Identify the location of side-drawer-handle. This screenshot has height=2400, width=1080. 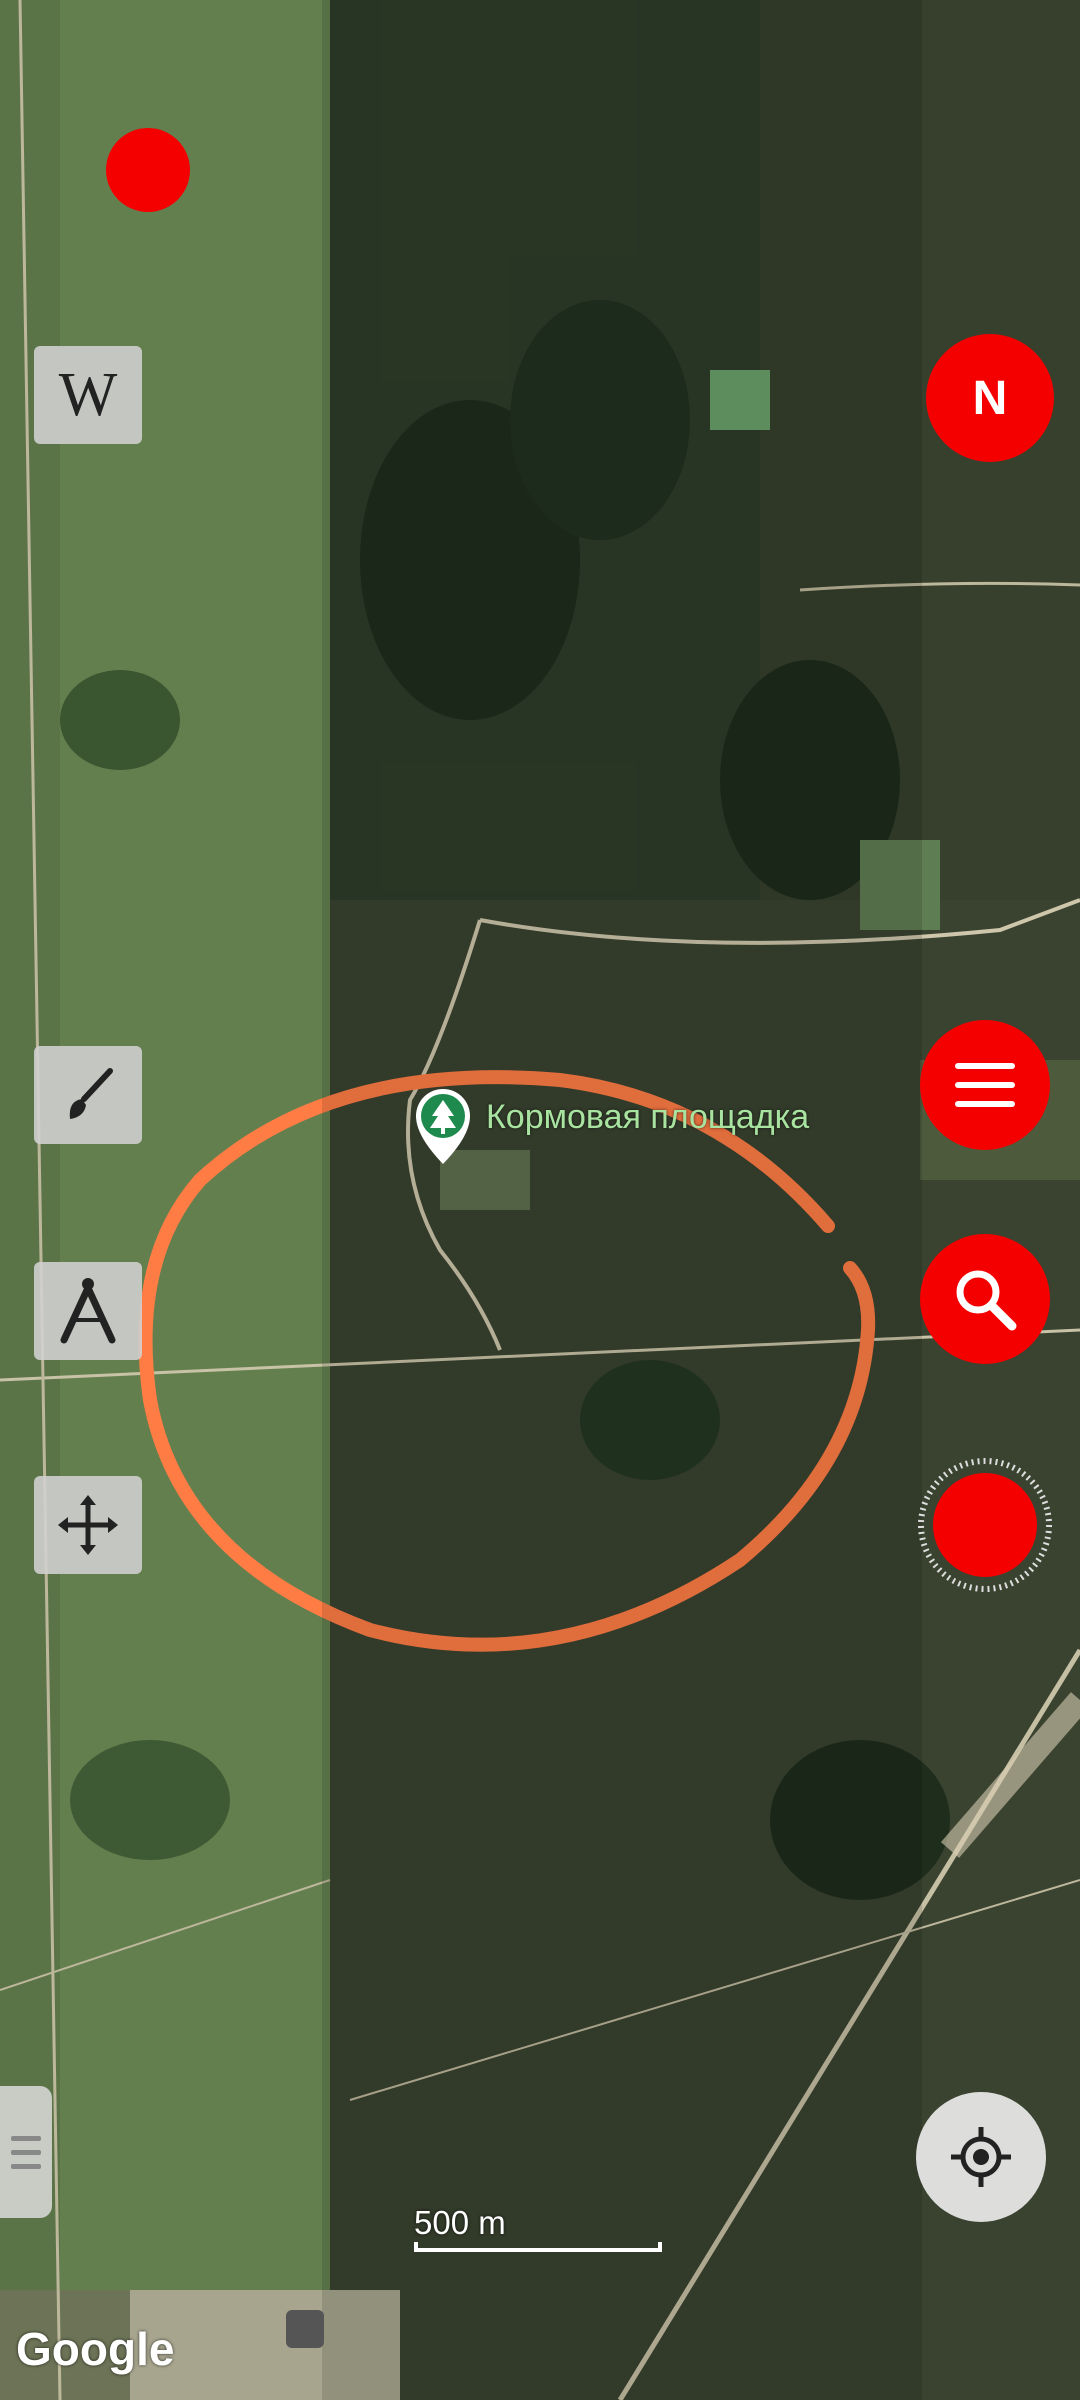
(26, 2152).